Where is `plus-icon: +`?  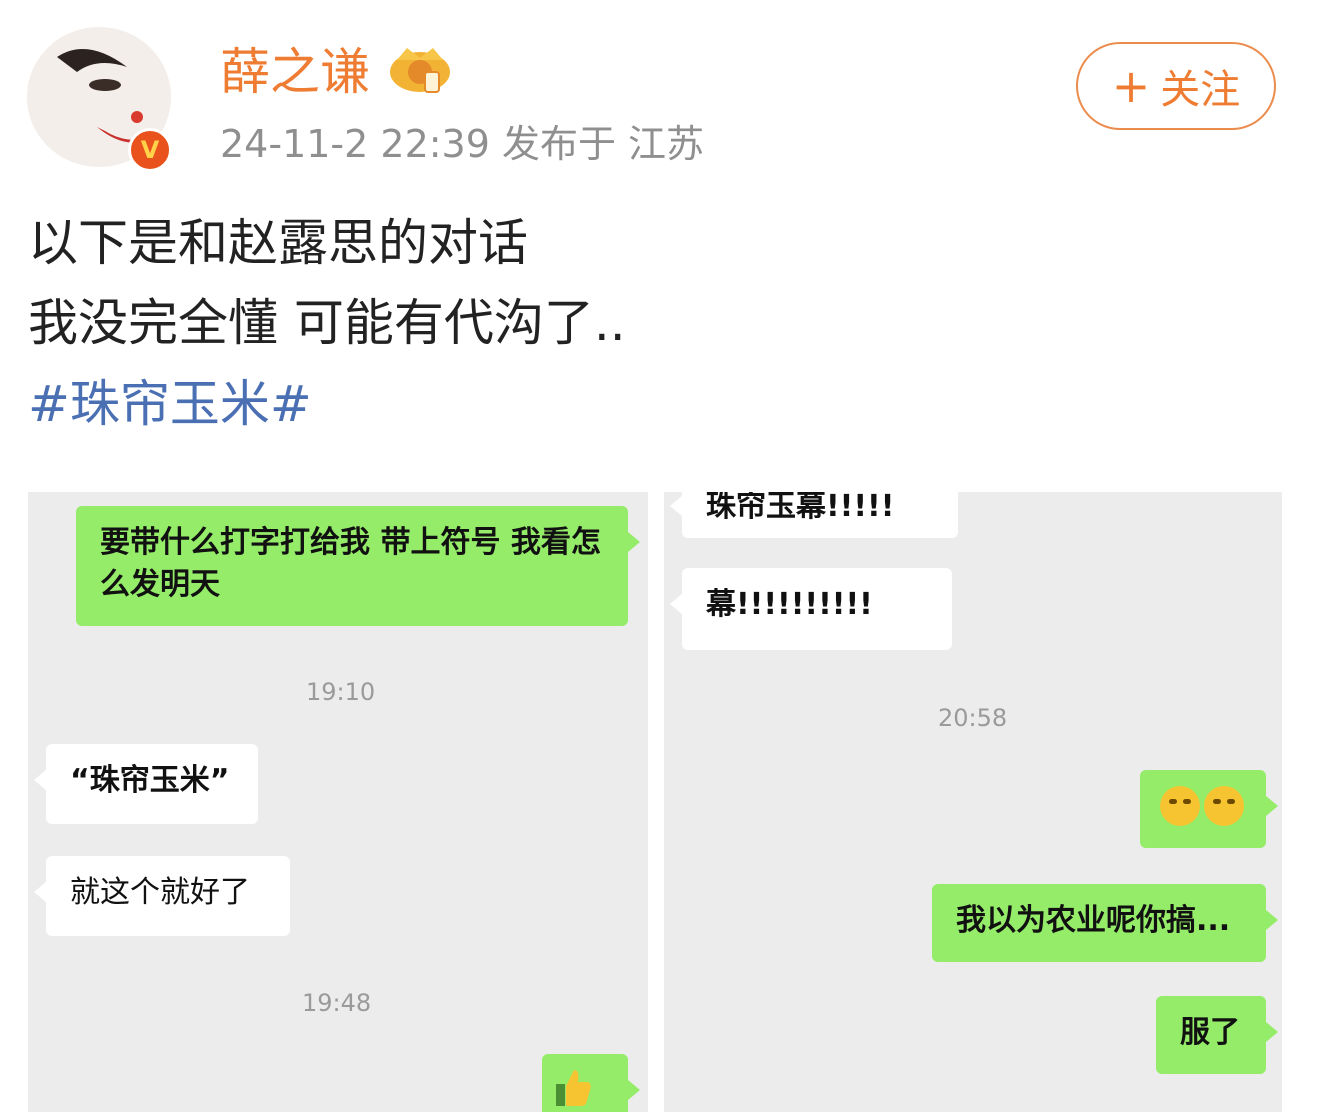 plus-icon: + is located at coordinates (1131, 86).